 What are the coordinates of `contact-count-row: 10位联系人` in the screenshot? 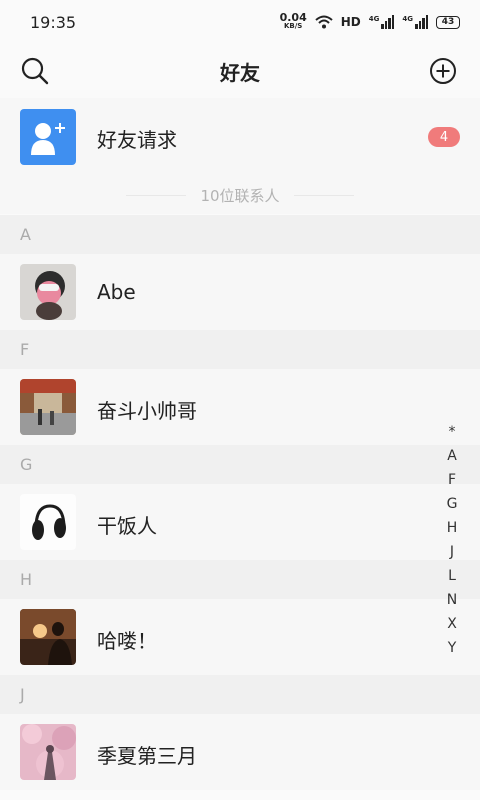 It's located at (240, 195).